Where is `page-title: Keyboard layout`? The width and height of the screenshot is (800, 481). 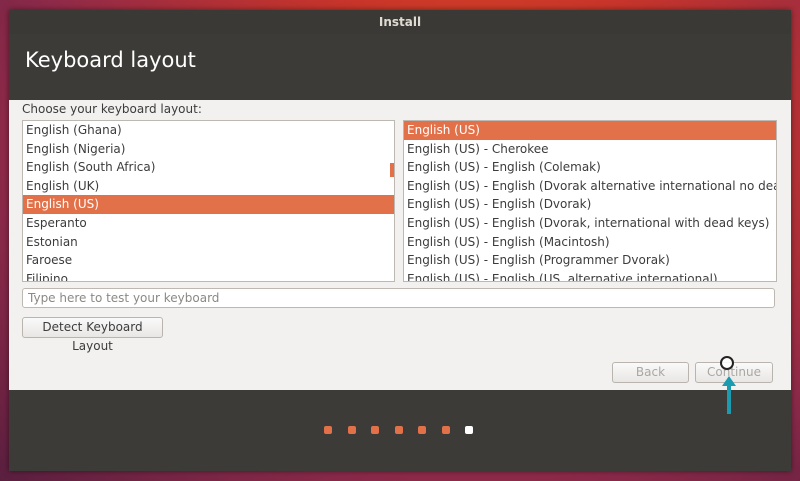
page-title: Keyboard layout is located at coordinates (110, 60).